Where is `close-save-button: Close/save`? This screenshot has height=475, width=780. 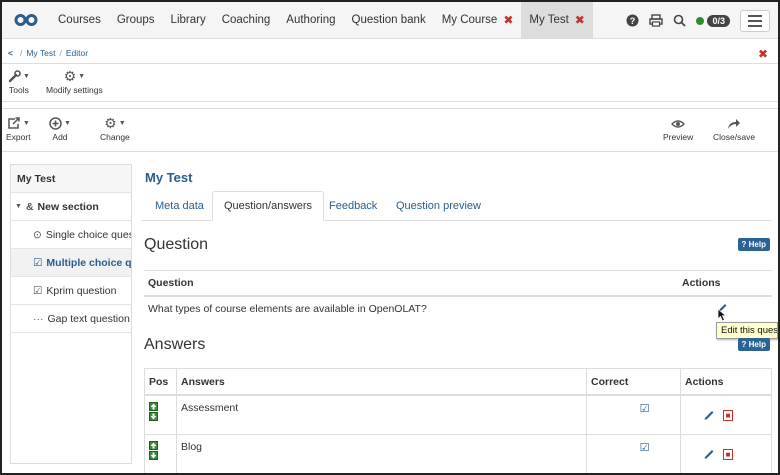 close-save-button: Close/save is located at coordinates (734, 128).